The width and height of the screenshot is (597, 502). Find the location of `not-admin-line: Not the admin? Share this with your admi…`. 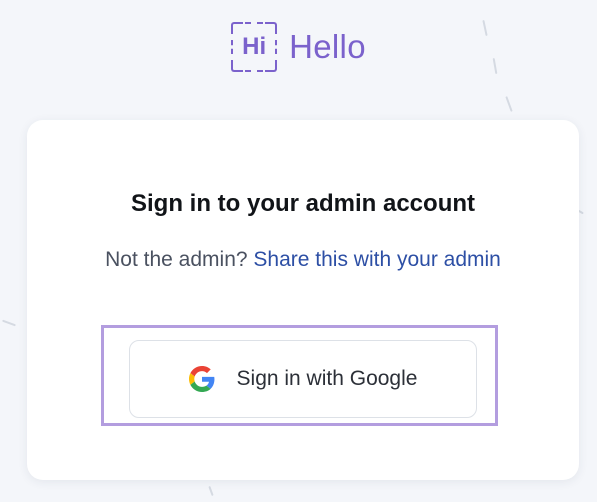

not-admin-line: Not the admin? Share this with your admi… is located at coordinates (303, 260).